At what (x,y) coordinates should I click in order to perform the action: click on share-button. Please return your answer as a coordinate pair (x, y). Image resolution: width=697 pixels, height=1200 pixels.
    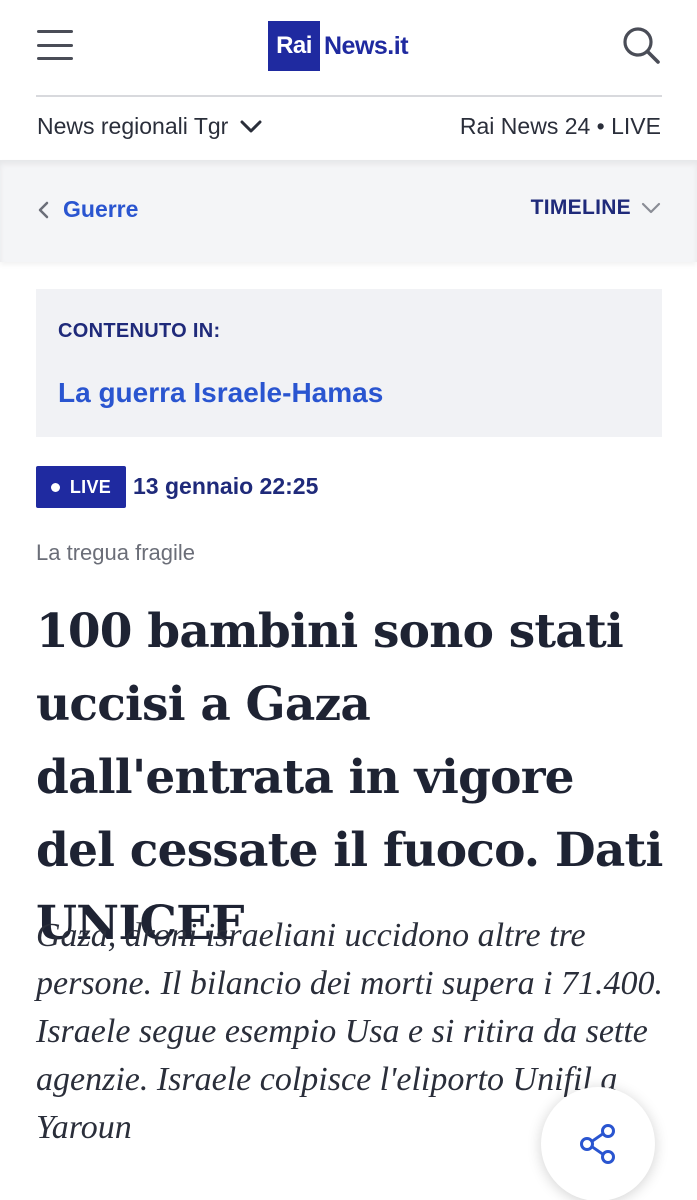
    Looking at the image, I should click on (598, 1143).